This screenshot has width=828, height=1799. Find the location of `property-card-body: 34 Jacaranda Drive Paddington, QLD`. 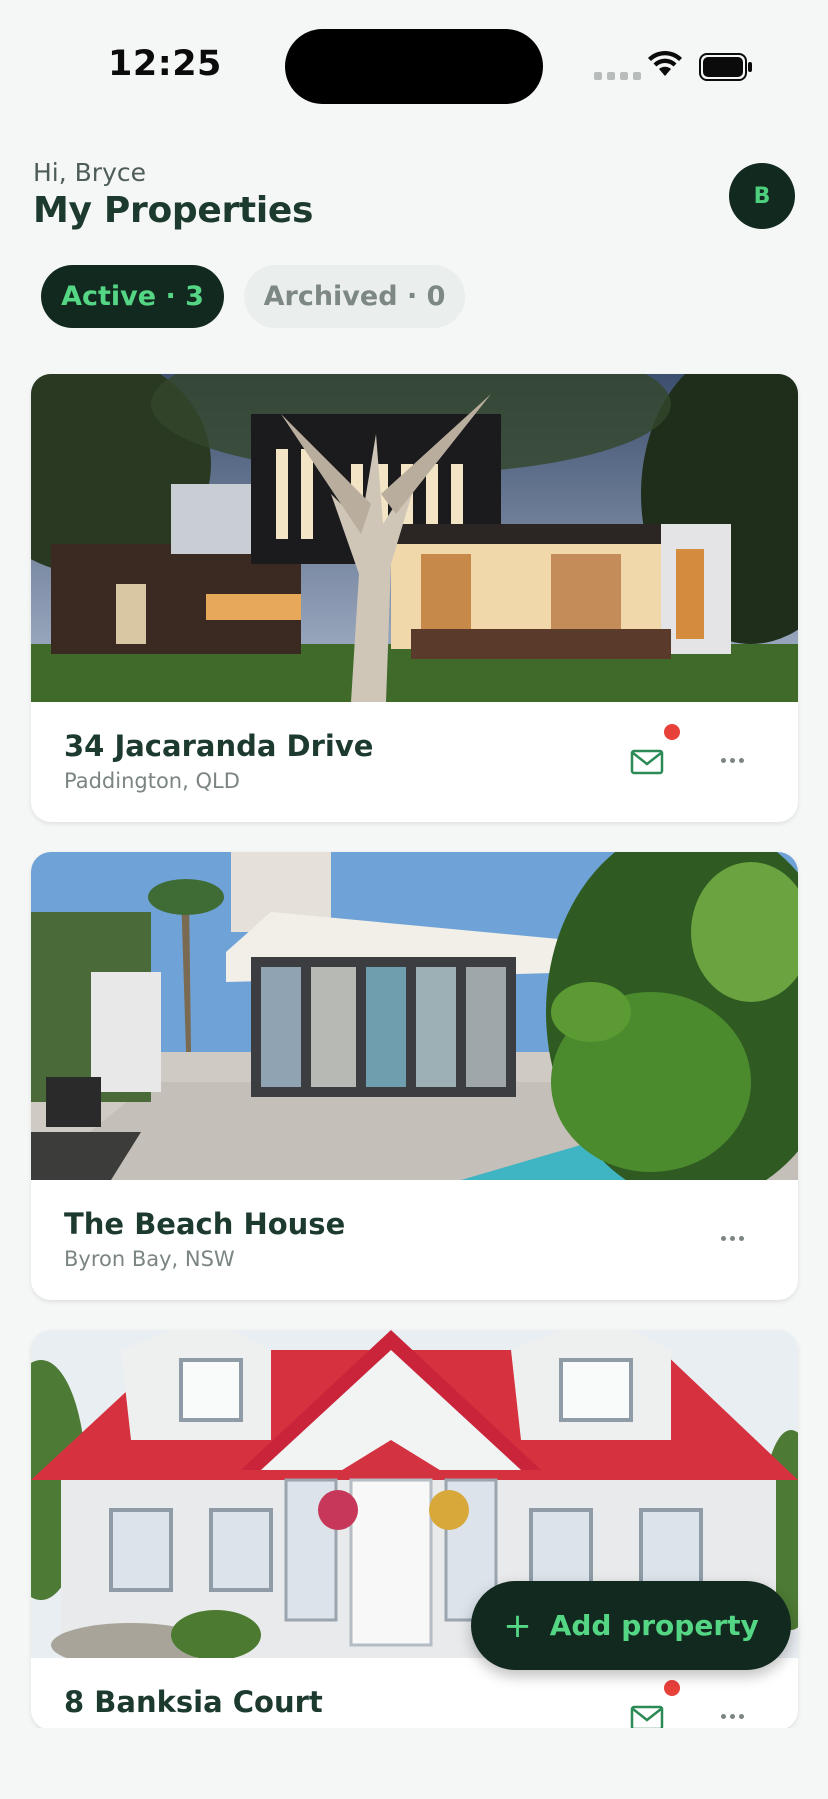

property-card-body: 34 Jacaranda Drive Paddington, QLD is located at coordinates (414, 762).